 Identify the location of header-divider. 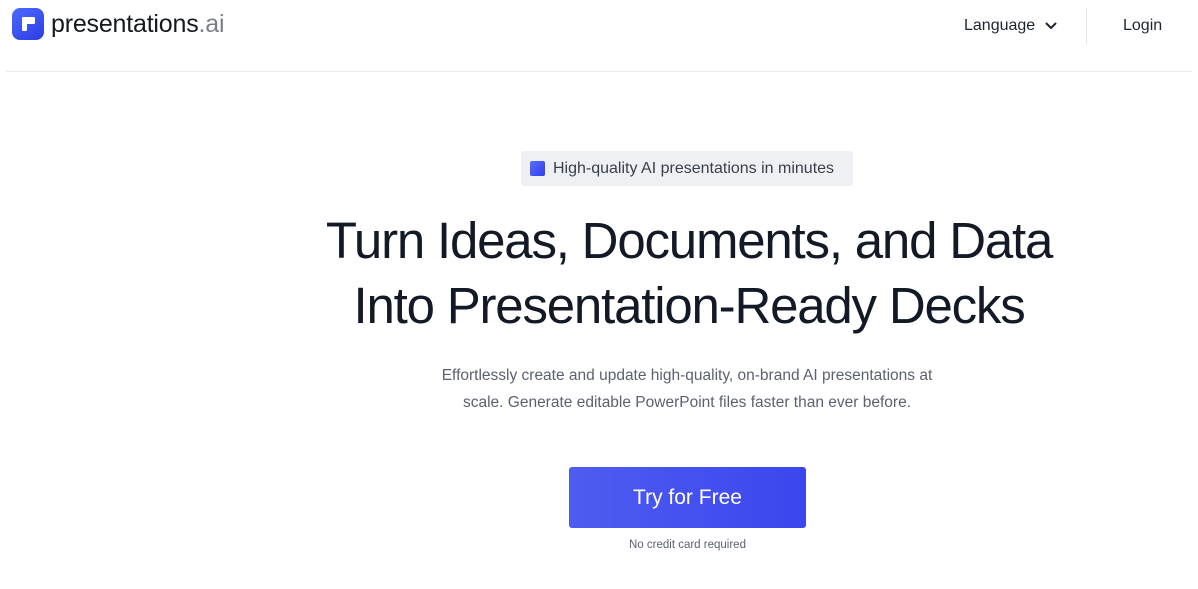
(599, 71).